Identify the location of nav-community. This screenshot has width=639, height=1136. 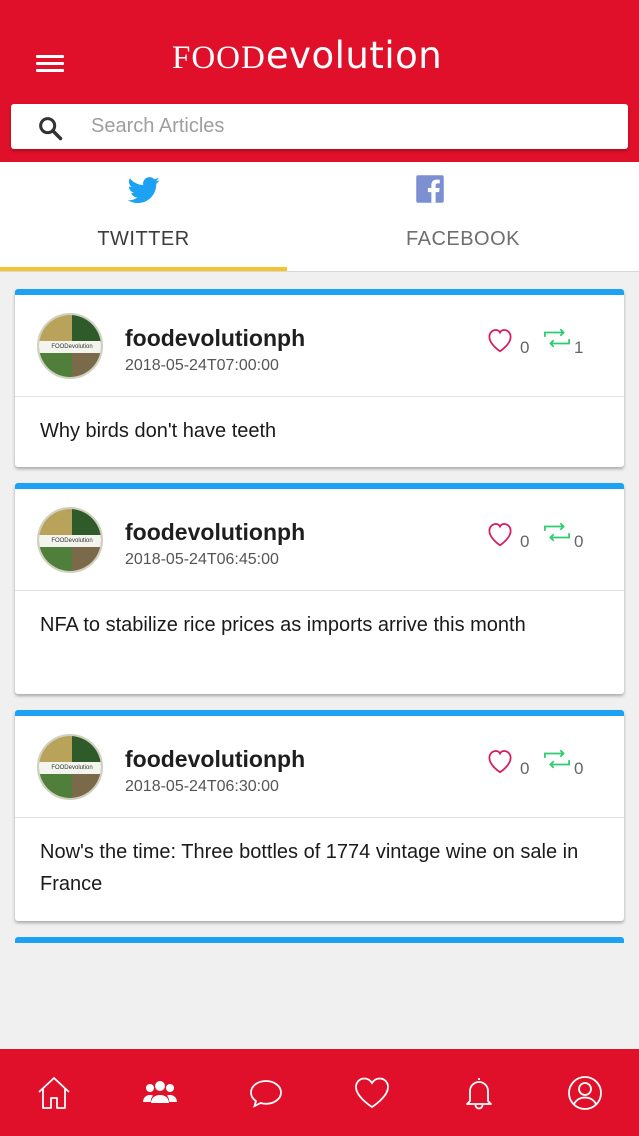
(160, 1093).